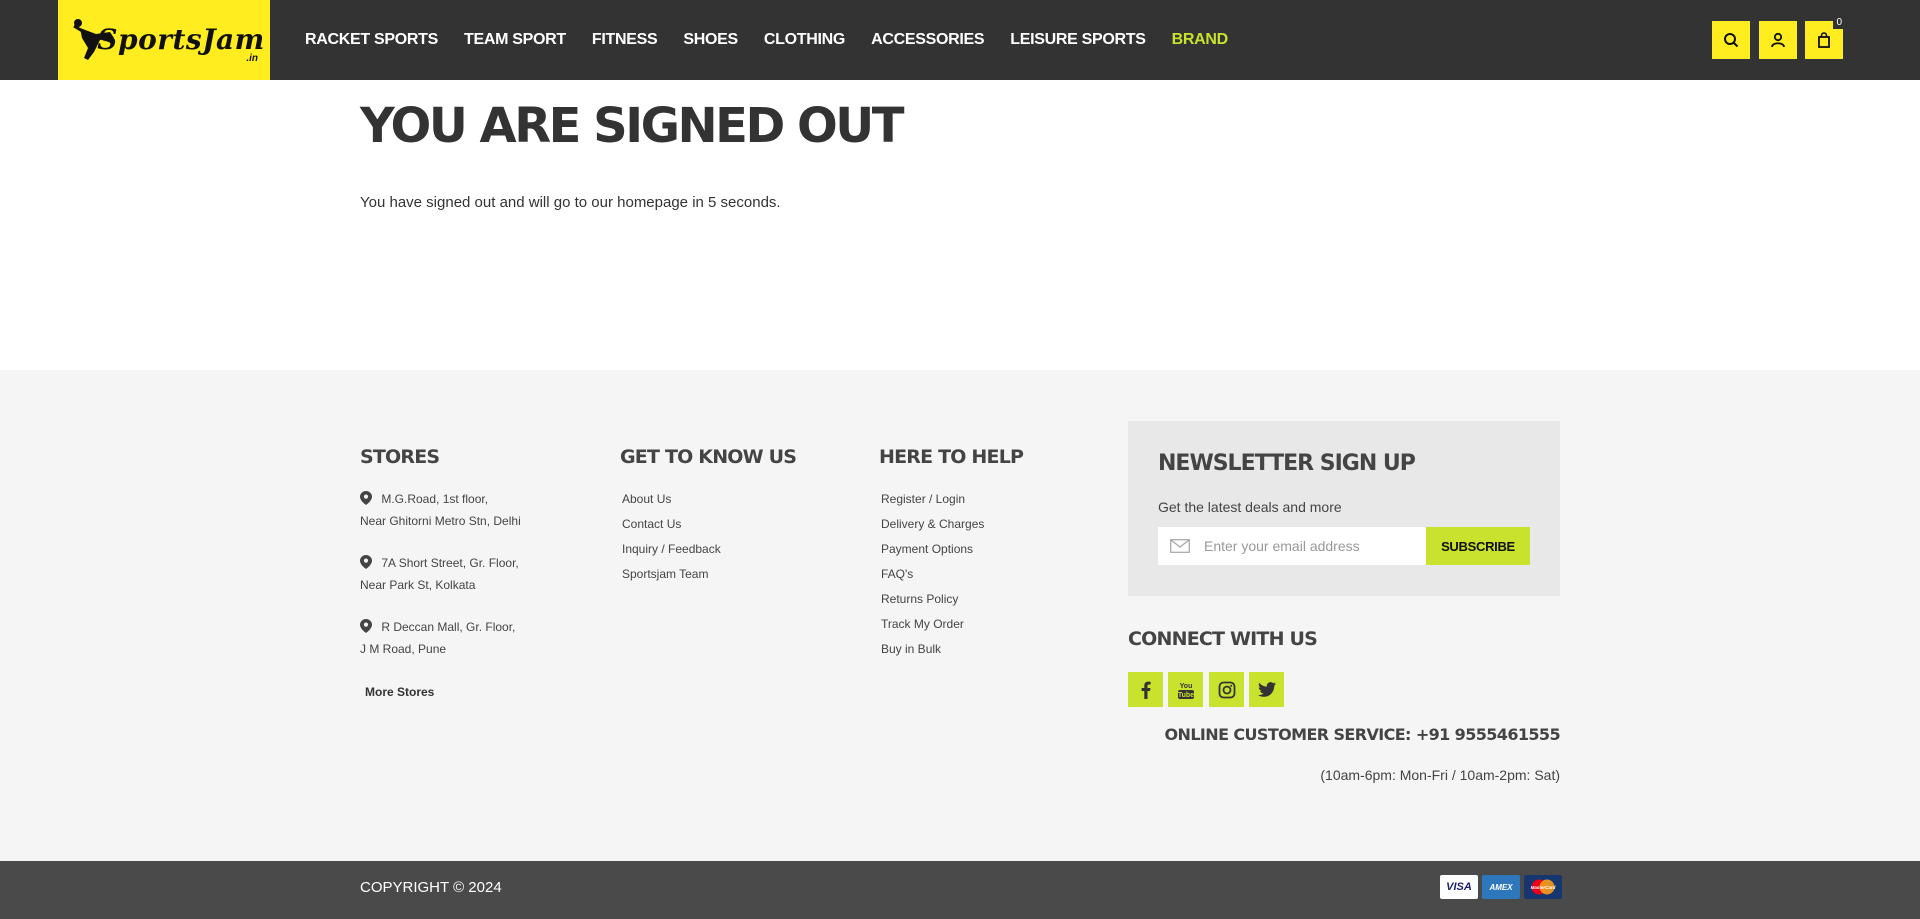  I want to click on help-title: HERE TO HELP, so click(951, 457).